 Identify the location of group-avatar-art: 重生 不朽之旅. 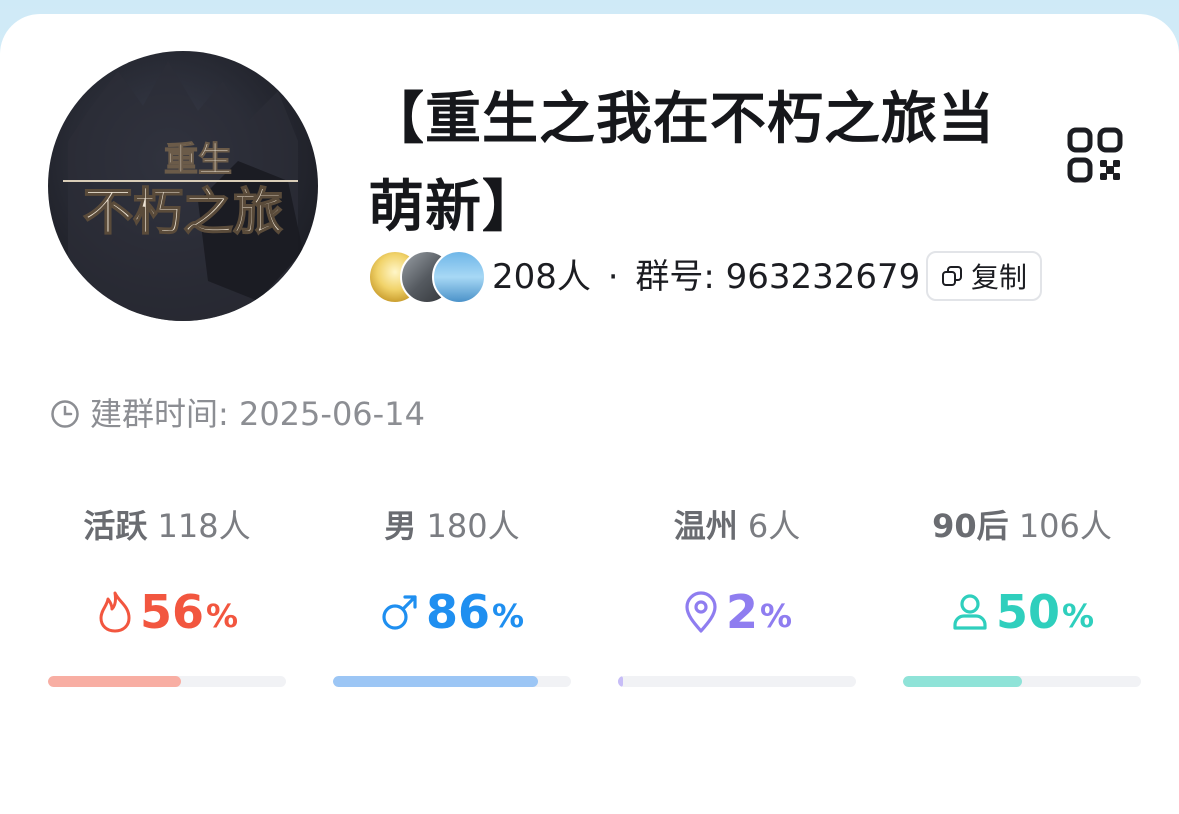
(183, 191).